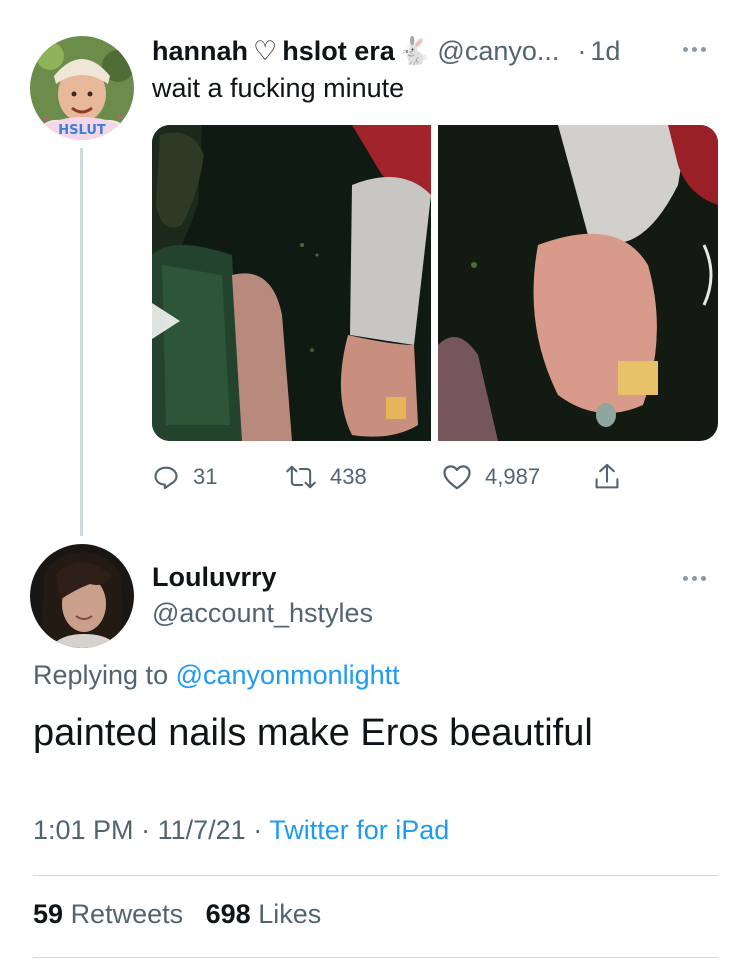  What do you see at coordinates (83, 830) in the screenshot?
I see `tweet2-time: 1:01 PM` at bounding box center [83, 830].